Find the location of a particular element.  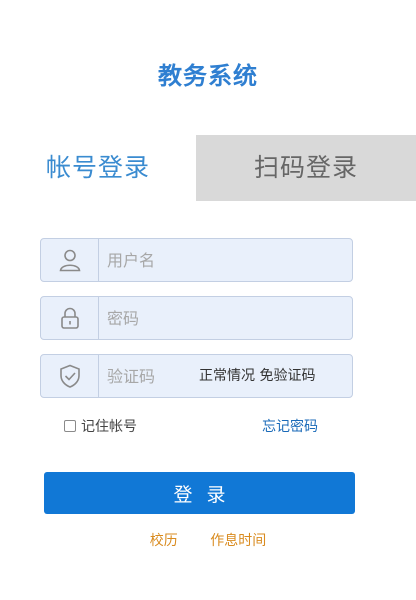

shield-icon is located at coordinates (70, 376).